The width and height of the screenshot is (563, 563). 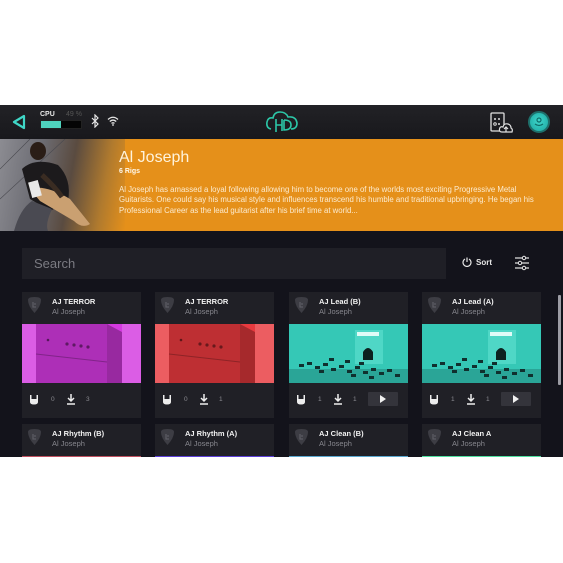 I want to click on rig-card-footer: 0 1, so click(x=214, y=400).